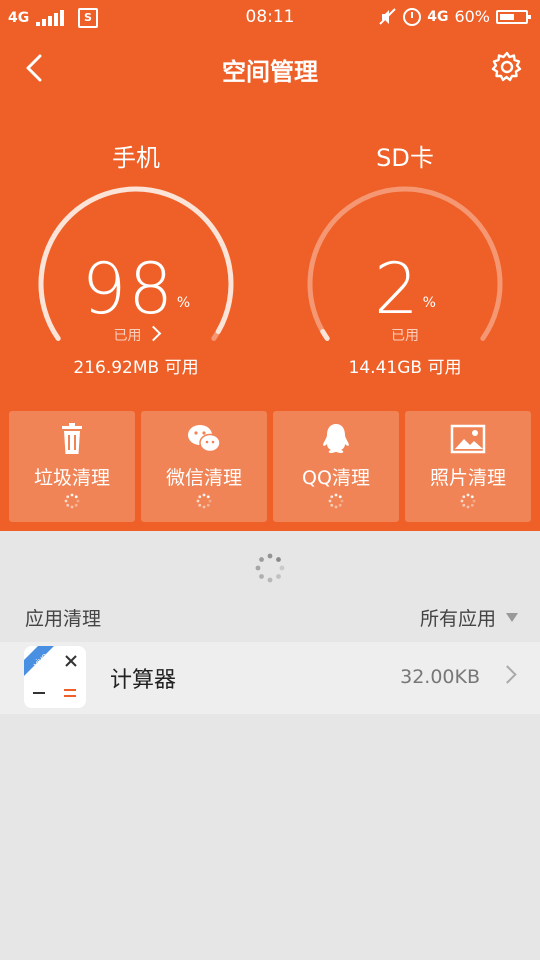  I want to click on phone-storage-gauge: 手机 98% 已用 216.92MB 可用, so click(136, 255).